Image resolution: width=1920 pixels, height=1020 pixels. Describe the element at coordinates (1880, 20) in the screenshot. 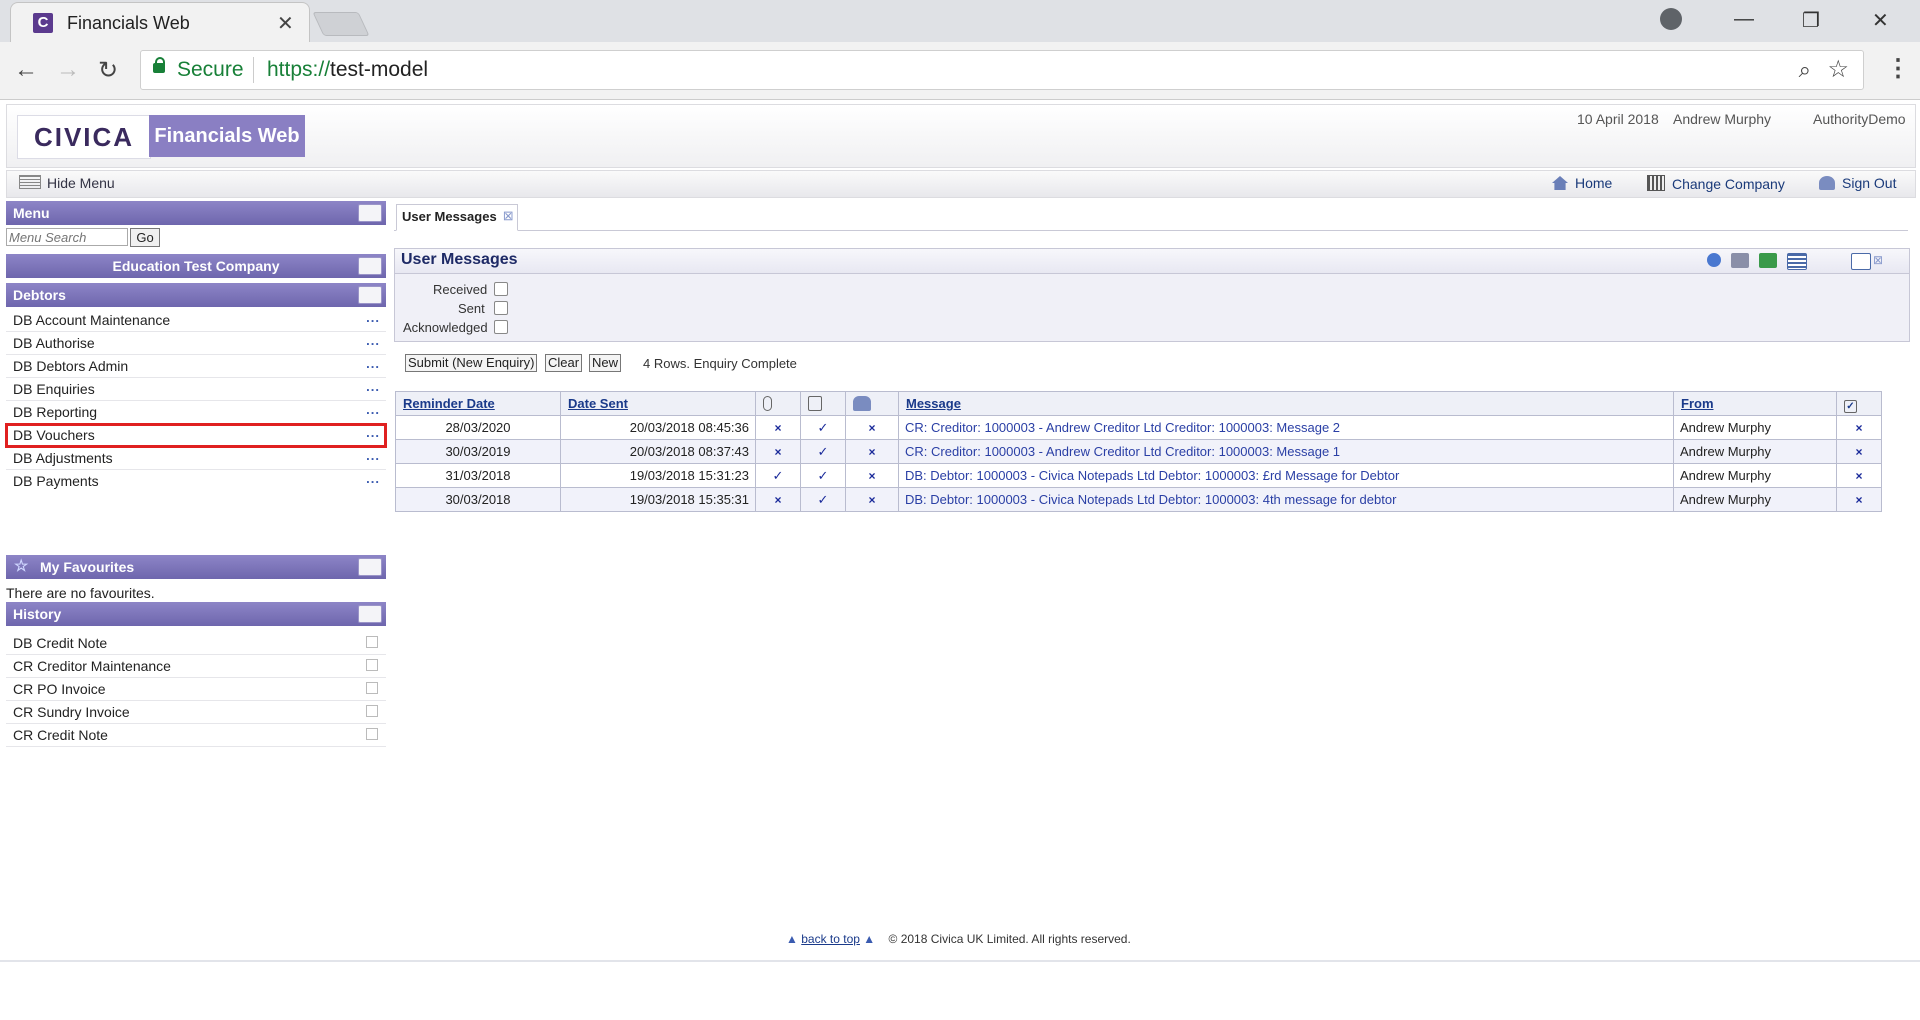

I see `close-window-icon: ✕` at that location.